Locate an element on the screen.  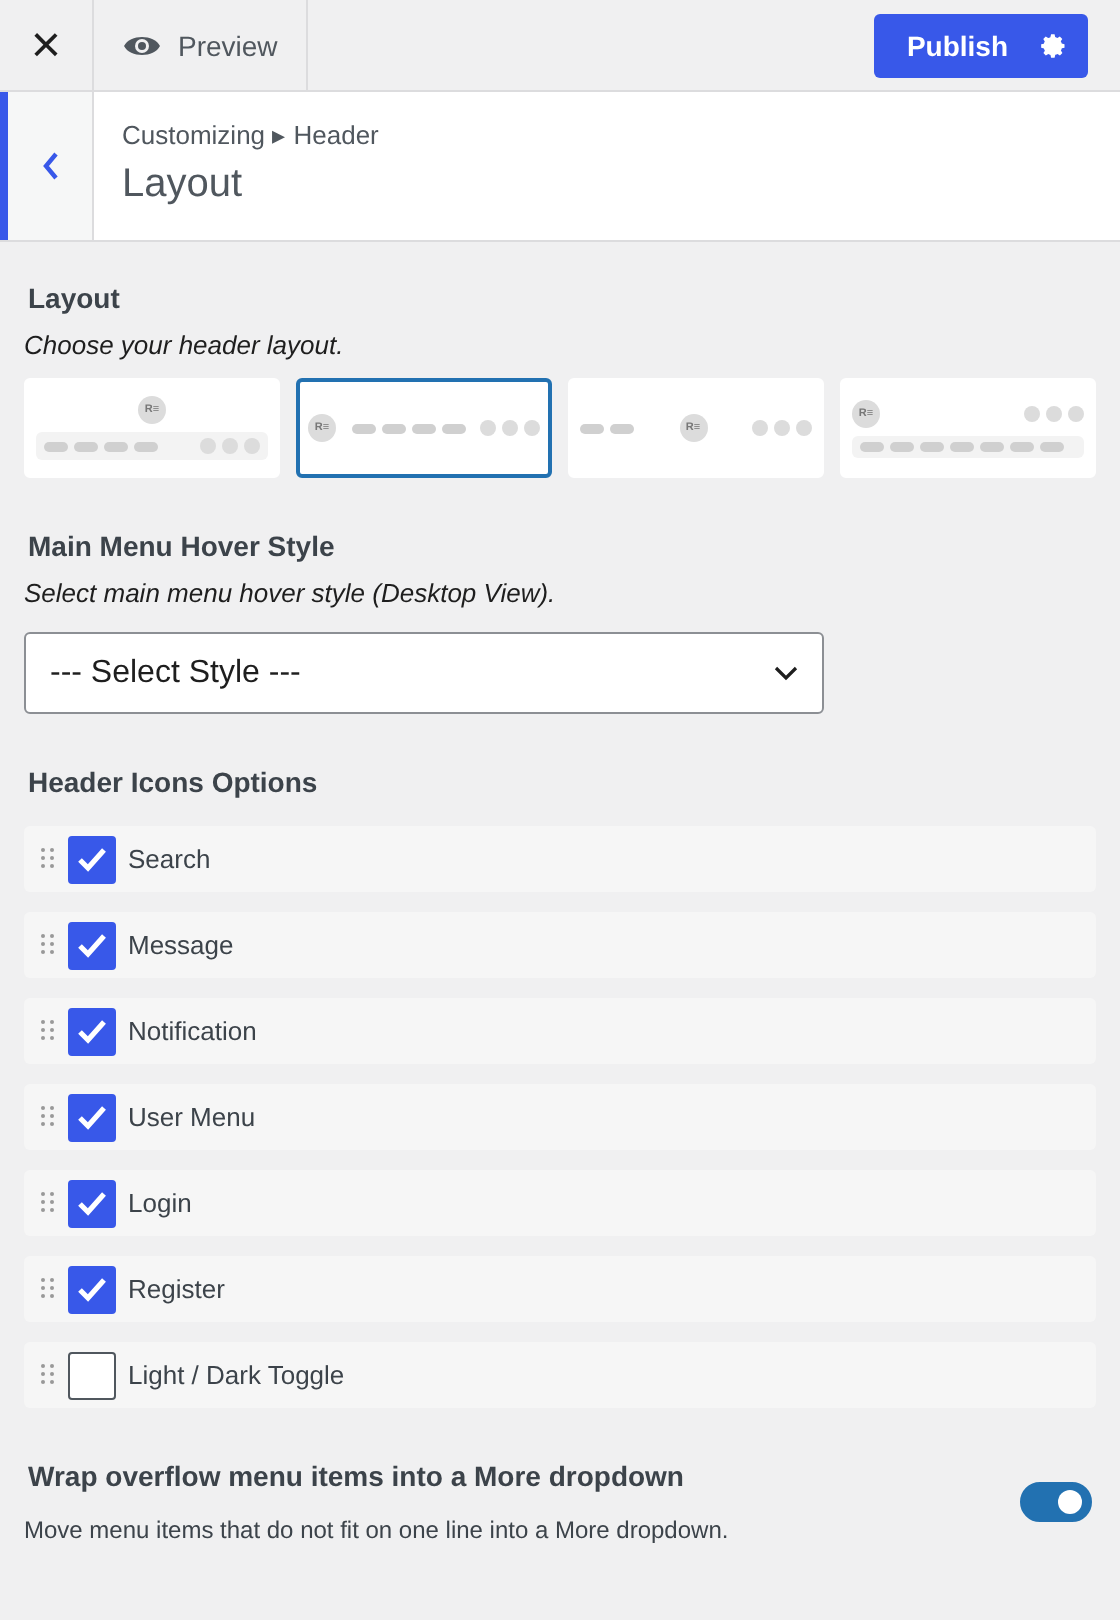
section-heading: Layout is located at coordinates (74, 298).